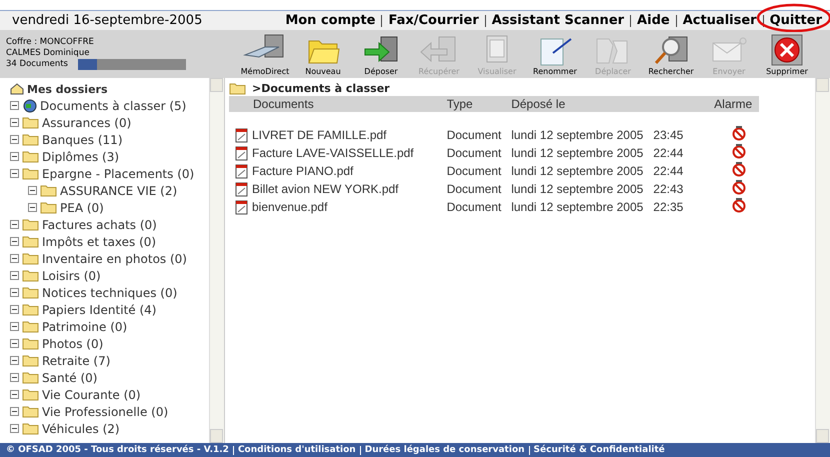  What do you see at coordinates (87, 123) in the screenshot?
I see `folder-label: Assurances (0)` at bounding box center [87, 123].